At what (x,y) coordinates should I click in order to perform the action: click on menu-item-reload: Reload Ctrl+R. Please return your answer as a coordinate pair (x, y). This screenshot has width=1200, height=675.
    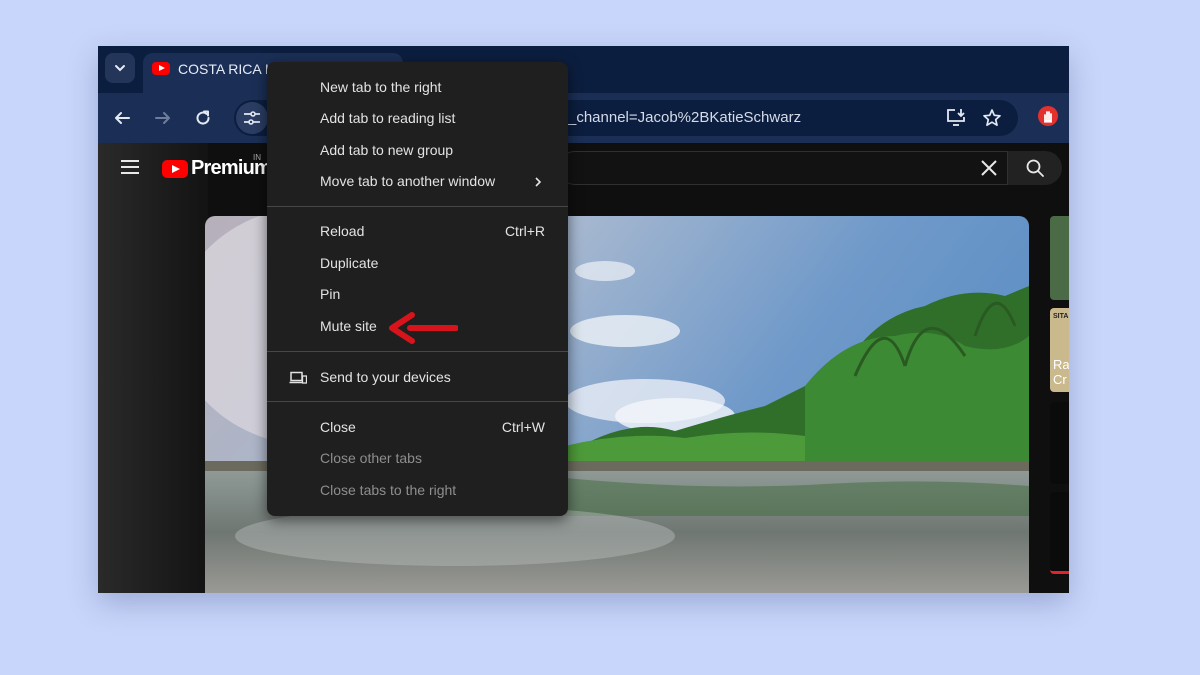
    Looking at the image, I should click on (417, 232).